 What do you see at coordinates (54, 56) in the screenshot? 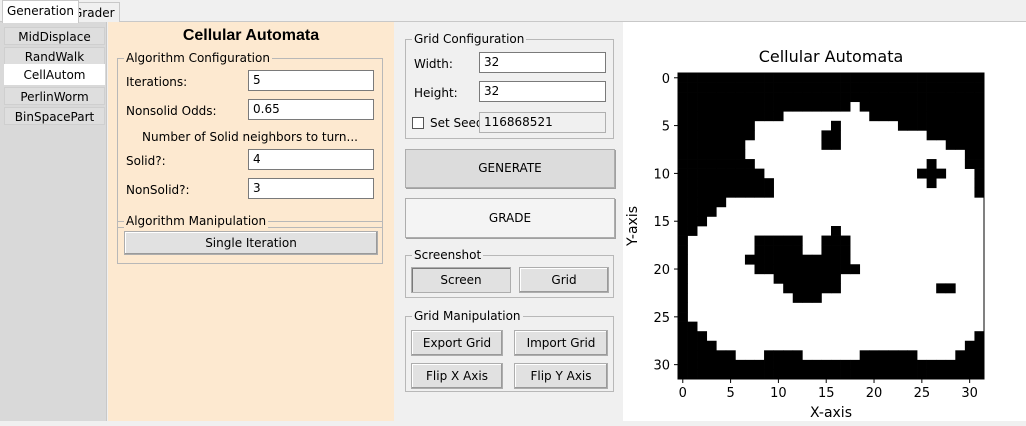
I see `algorithm-tab-randwalk: RandWalk` at bounding box center [54, 56].